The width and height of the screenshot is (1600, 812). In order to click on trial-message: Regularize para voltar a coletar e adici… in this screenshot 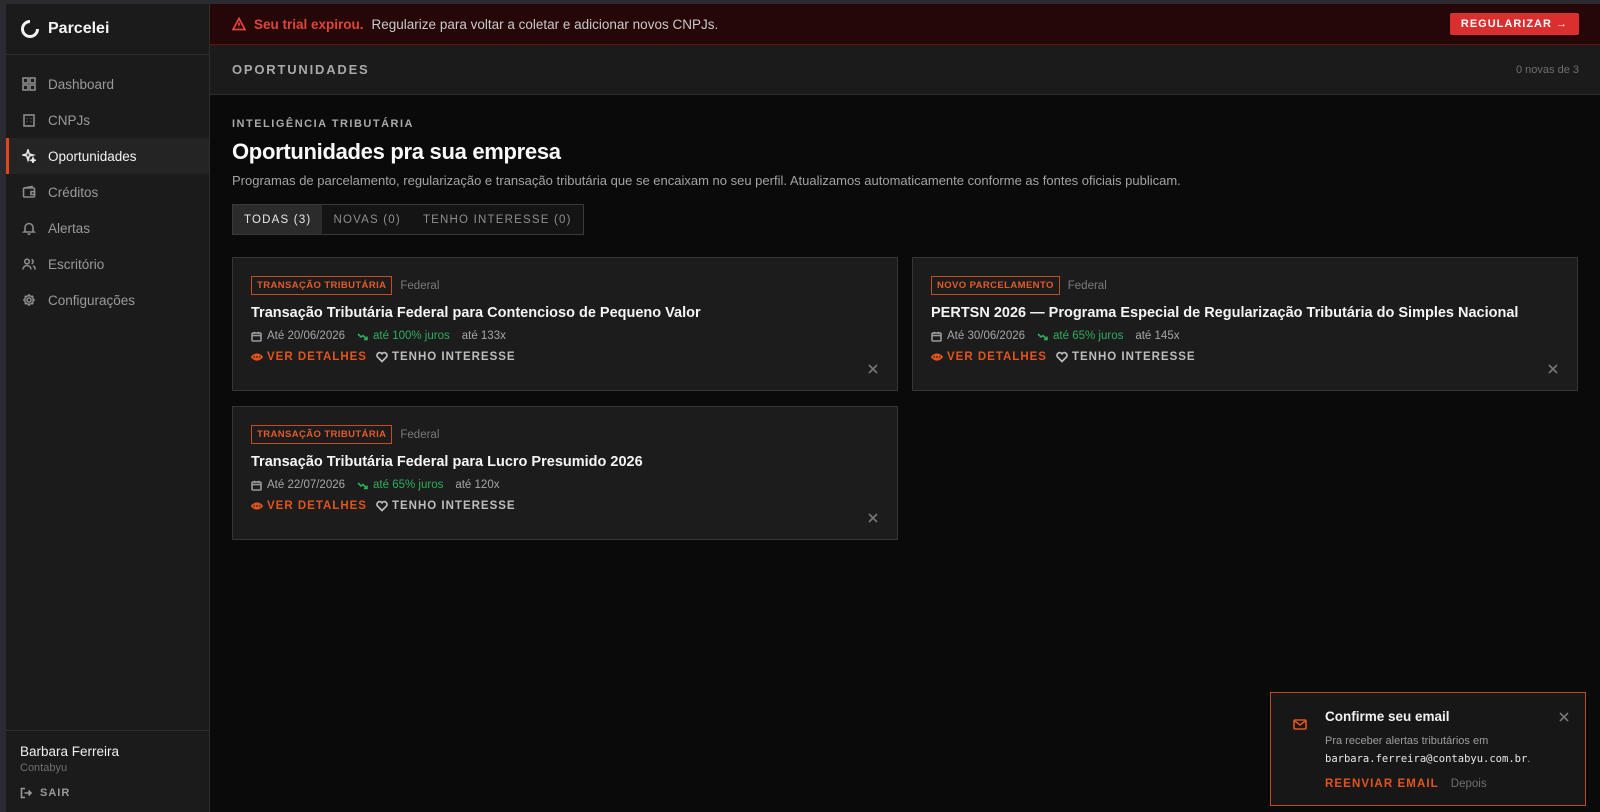, I will do `click(545, 24)`.